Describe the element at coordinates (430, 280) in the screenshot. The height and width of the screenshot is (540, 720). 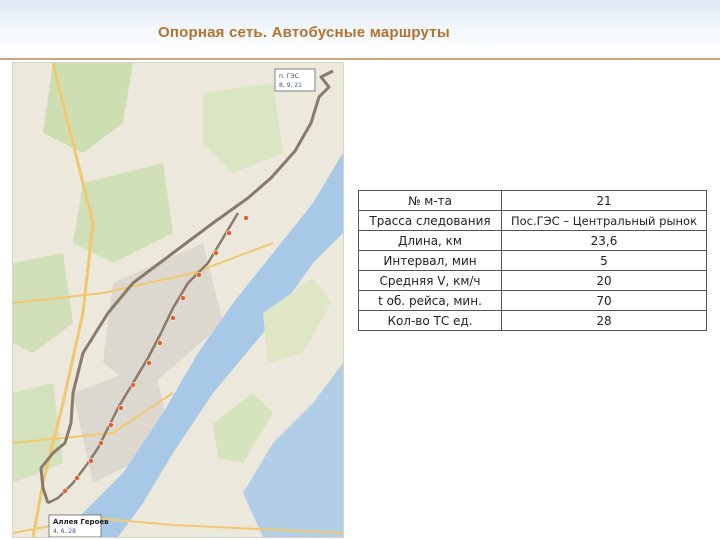
I see `row-label: Средняя V, км/ч` at that location.